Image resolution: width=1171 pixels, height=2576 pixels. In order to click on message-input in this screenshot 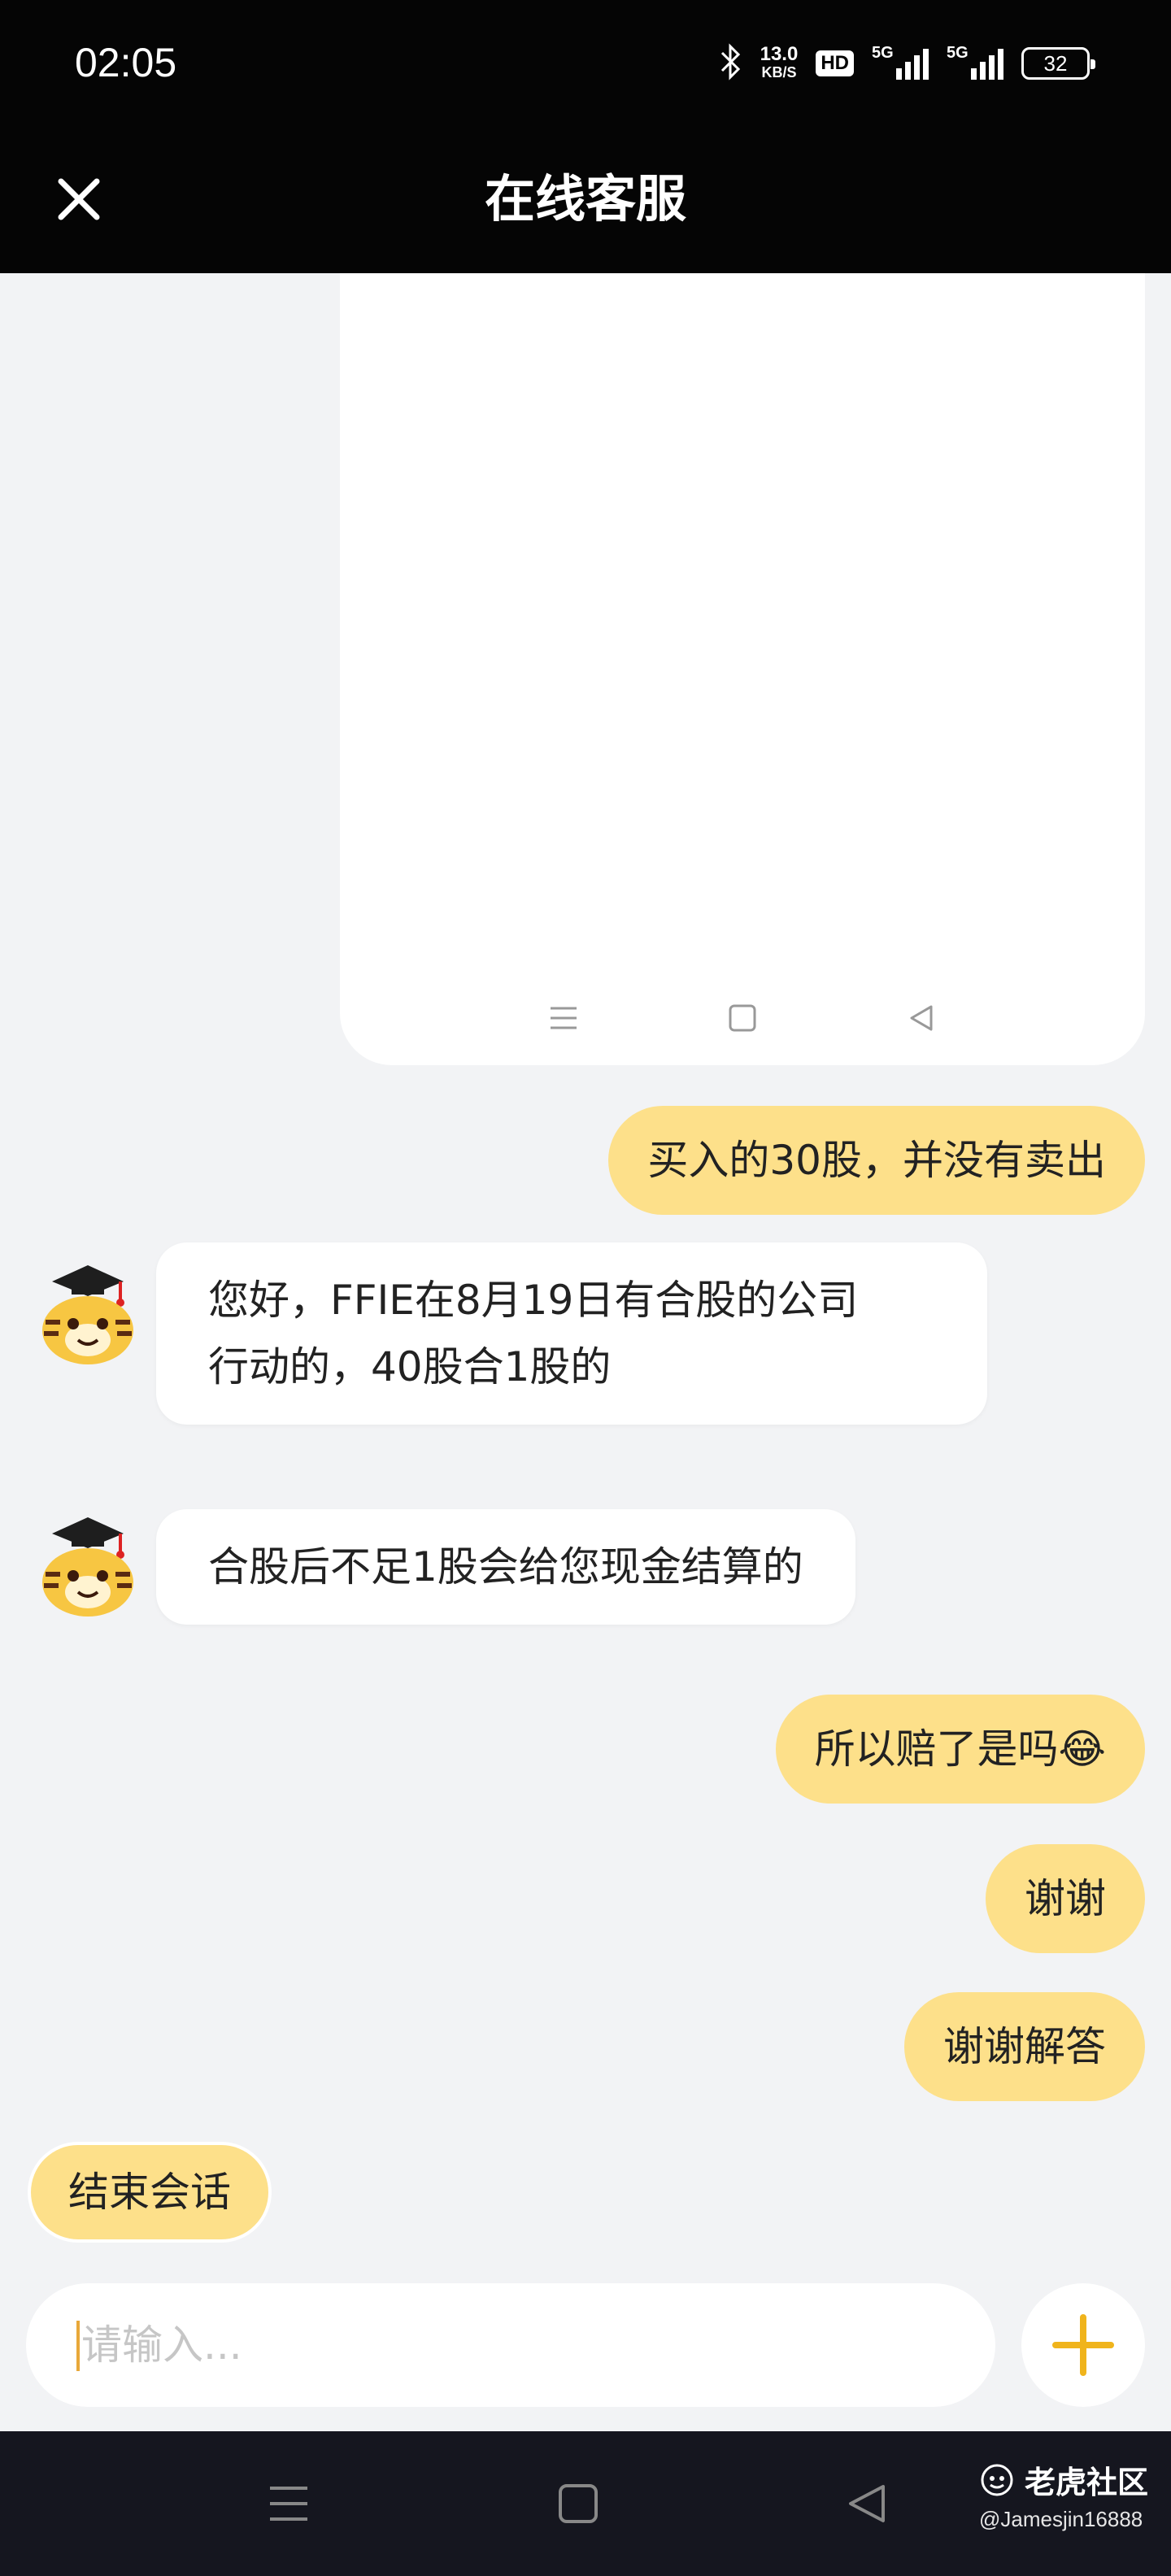, I will do `click(521, 2345)`.